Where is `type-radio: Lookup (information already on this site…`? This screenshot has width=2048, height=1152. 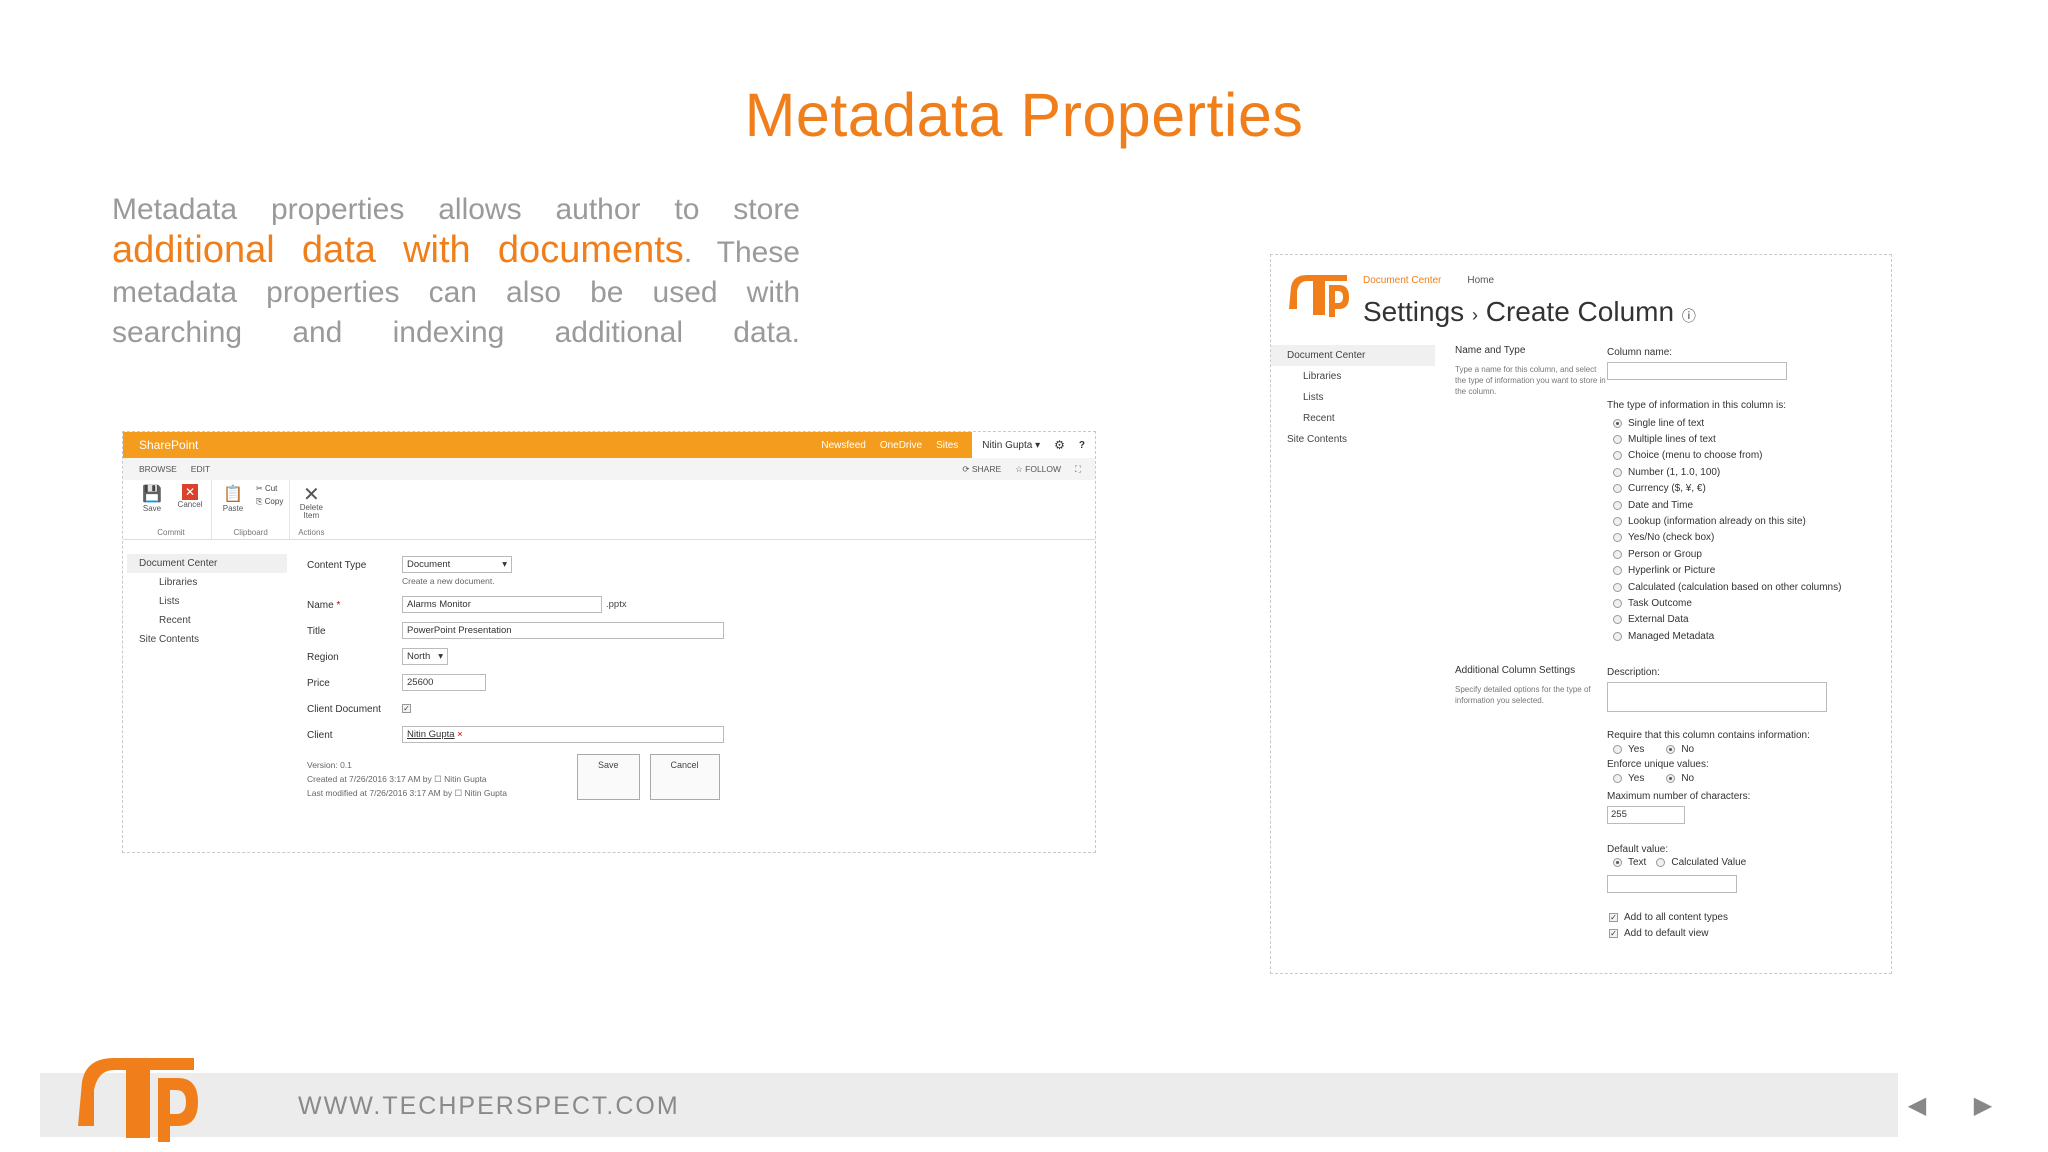 type-radio: Lookup (information already on this site… is located at coordinates (1743, 521).